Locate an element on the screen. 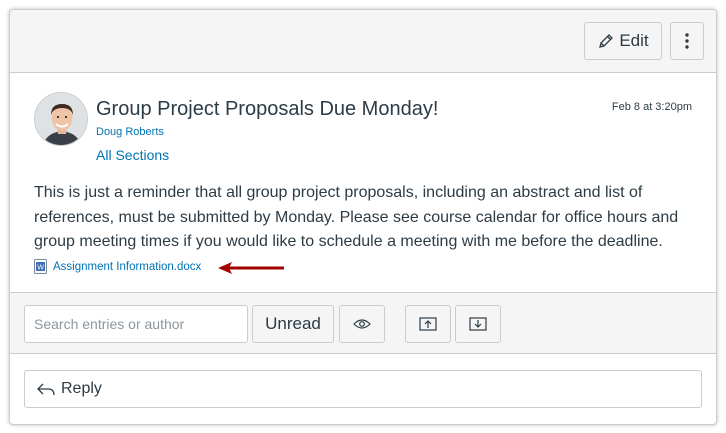 The height and width of the screenshot is (433, 726). expand-down-icon is located at coordinates (478, 324).